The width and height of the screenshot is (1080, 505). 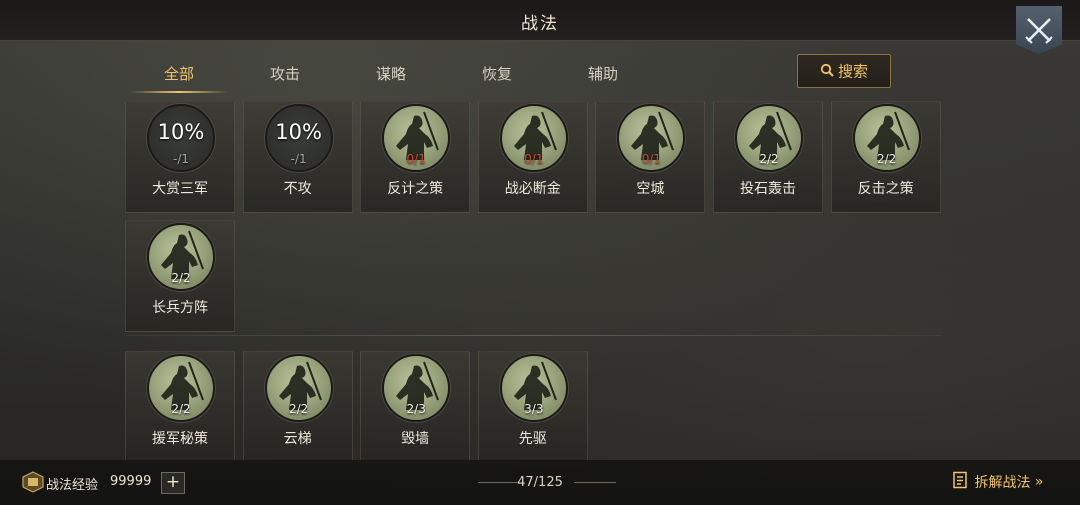 I want to click on skill-card: 0/1 战必断金, so click(x=532, y=157).